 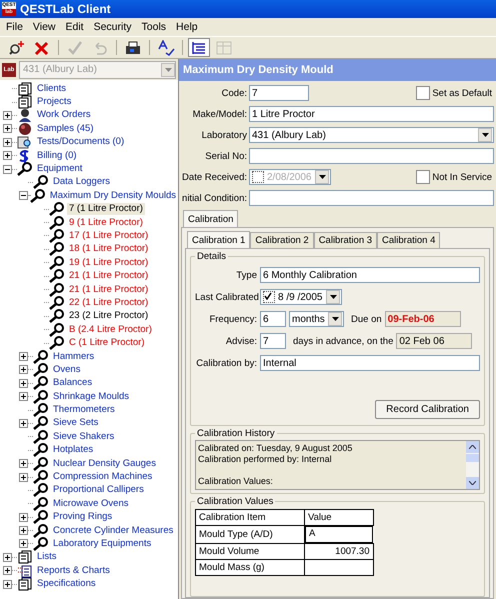 What do you see at coordinates (462, 93) in the screenshot?
I see `checkbox-label: Set as Default` at bounding box center [462, 93].